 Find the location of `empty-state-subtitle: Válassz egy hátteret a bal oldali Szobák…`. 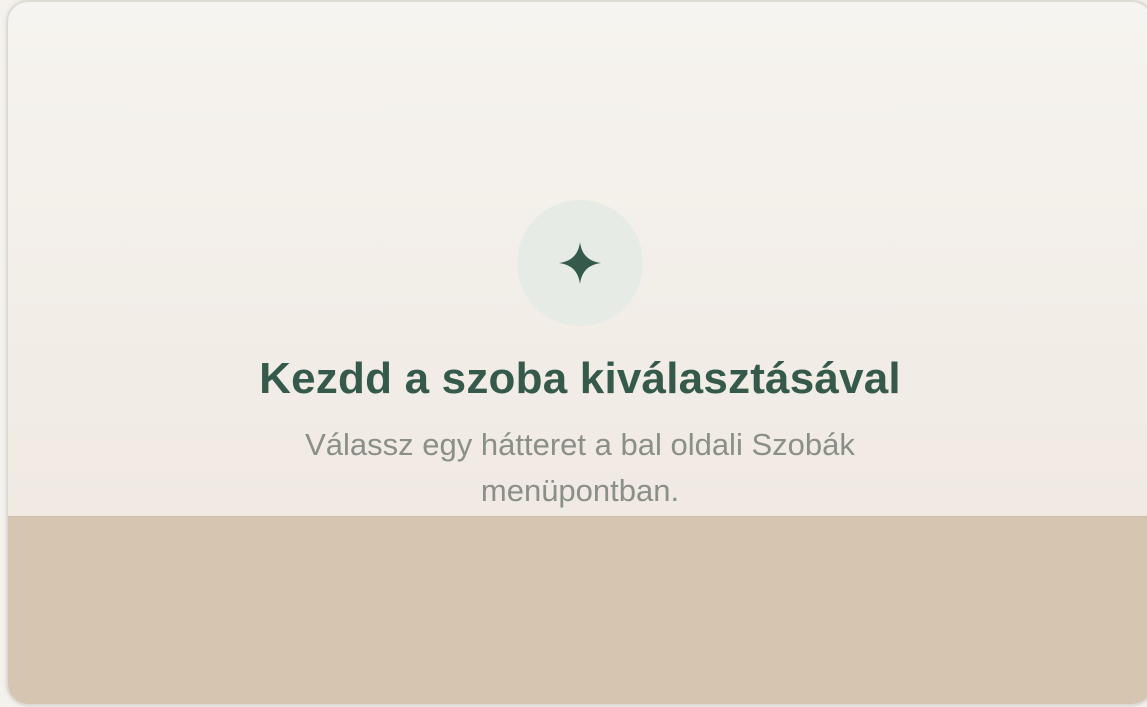

empty-state-subtitle: Válassz egy hátteret a bal oldali Szobák… is located at coordinates (580, 467).